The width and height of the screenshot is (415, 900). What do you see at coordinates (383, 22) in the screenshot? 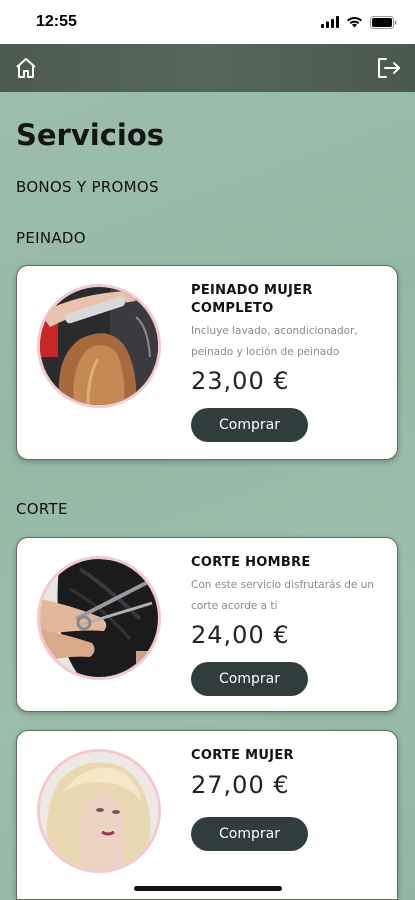
I see `battery-icon` at bounding box center [383, 22].